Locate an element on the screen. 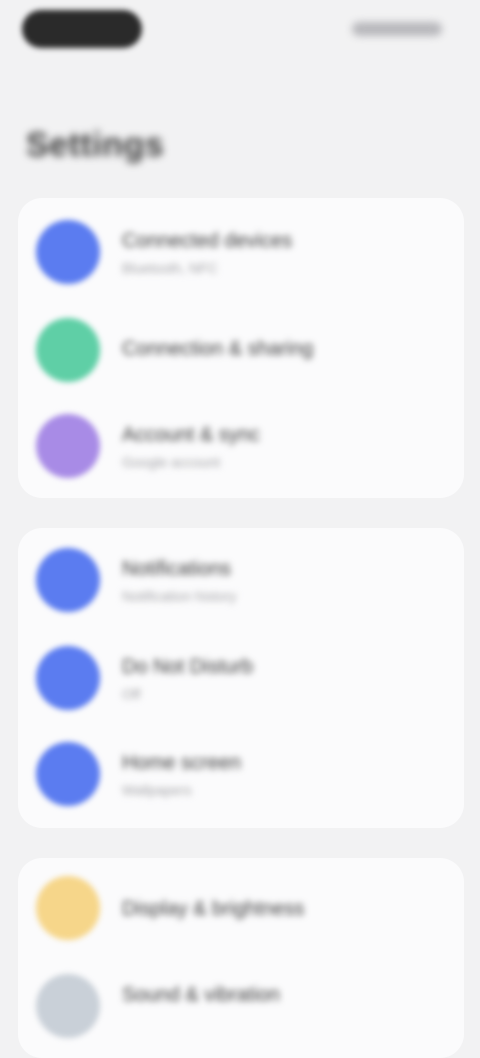  row-subtitle: Google account is located at coordinates (171, 462).